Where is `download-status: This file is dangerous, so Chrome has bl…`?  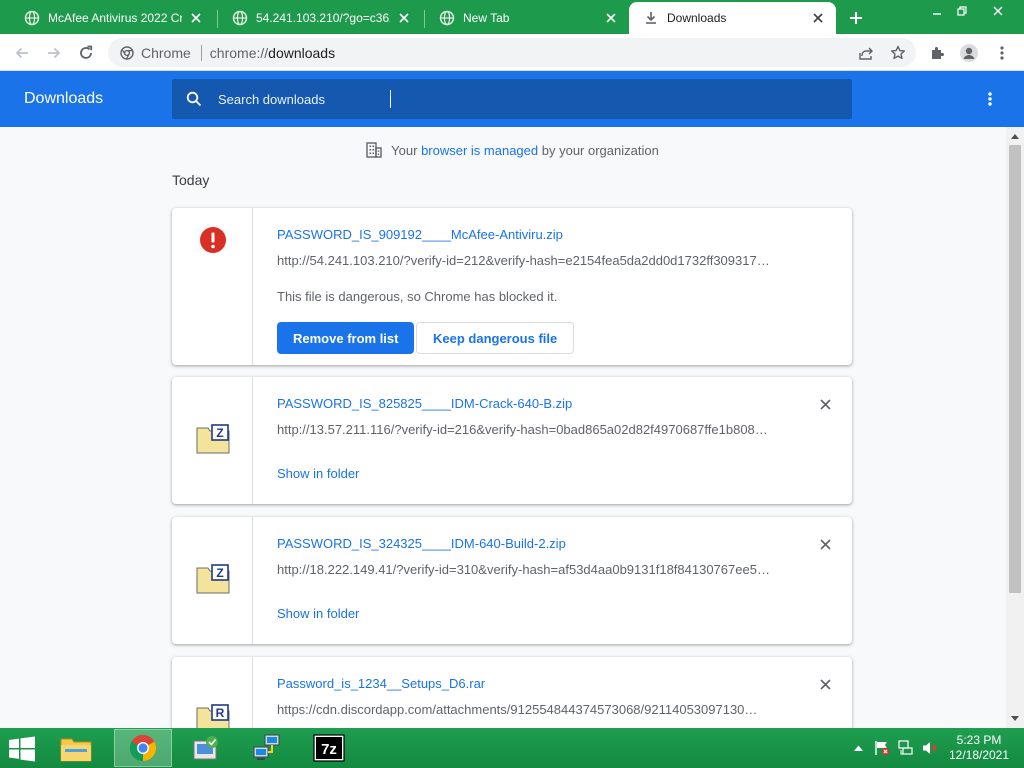 download-status: This file is dangerous, so Chrome has bl… is located at coordinates (417, 296).